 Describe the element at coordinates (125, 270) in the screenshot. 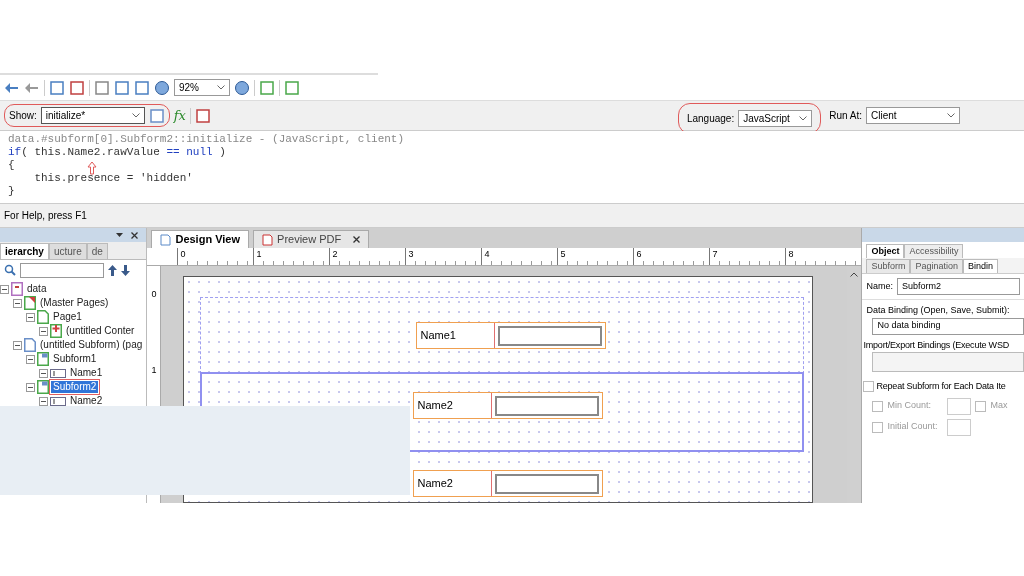

I see `down-arrow-icon` at that location.